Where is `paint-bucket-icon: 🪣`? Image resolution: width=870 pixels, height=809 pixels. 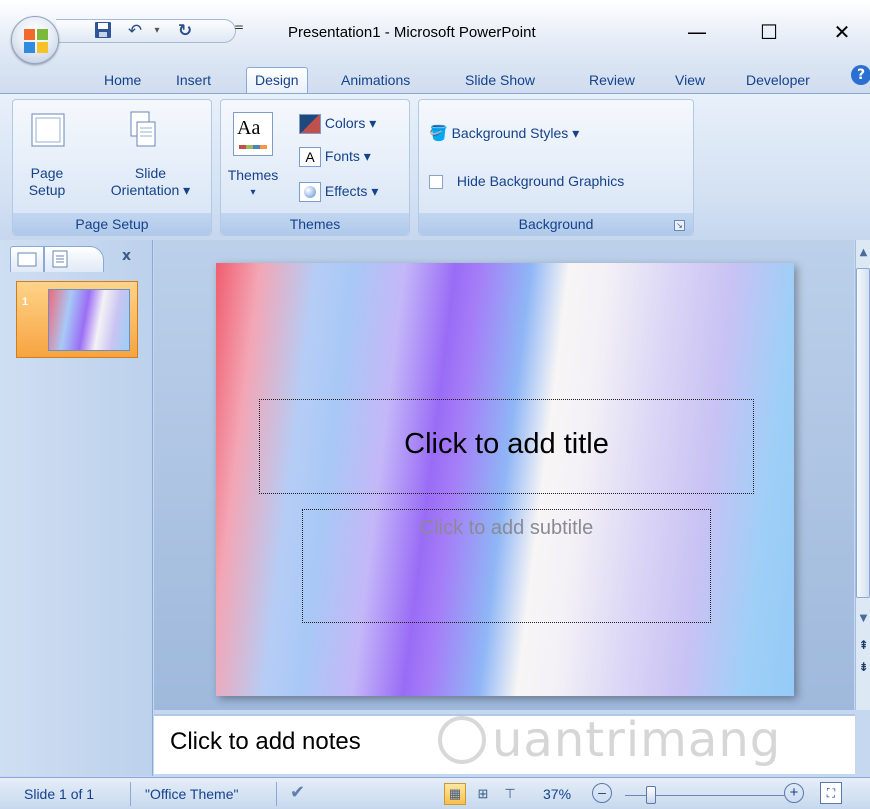 paint-bucket-icon: 🪣 is located at coordinates (438, 133).